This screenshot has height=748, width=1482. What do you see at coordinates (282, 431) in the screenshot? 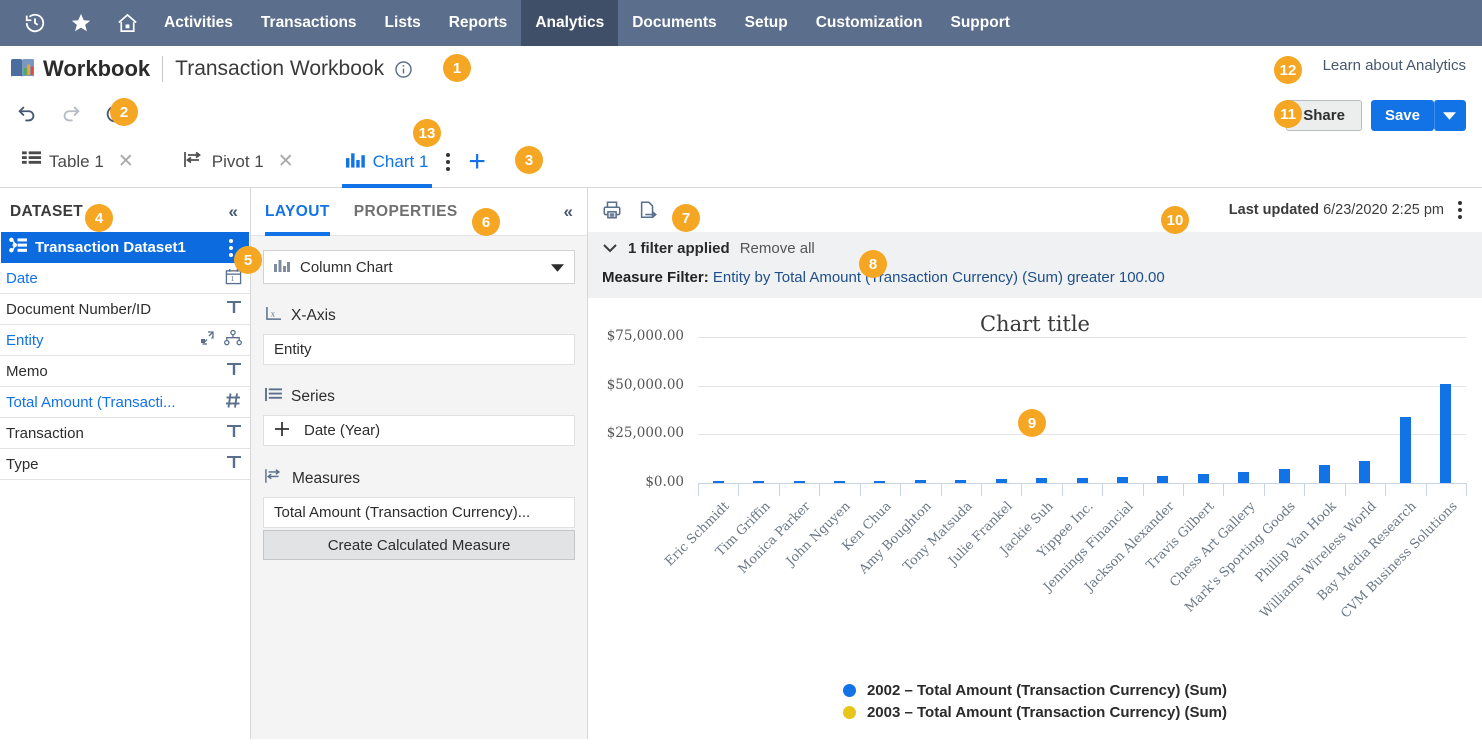
I see `plus-icon` at bounding box center [282, 431].